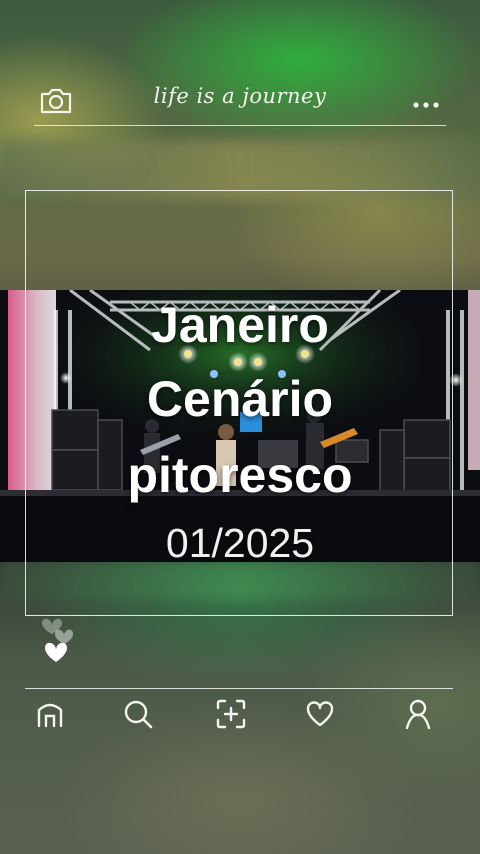 The height and width of the screenshot is (854, 480). I want to click on home-icon, so click(50, 716).